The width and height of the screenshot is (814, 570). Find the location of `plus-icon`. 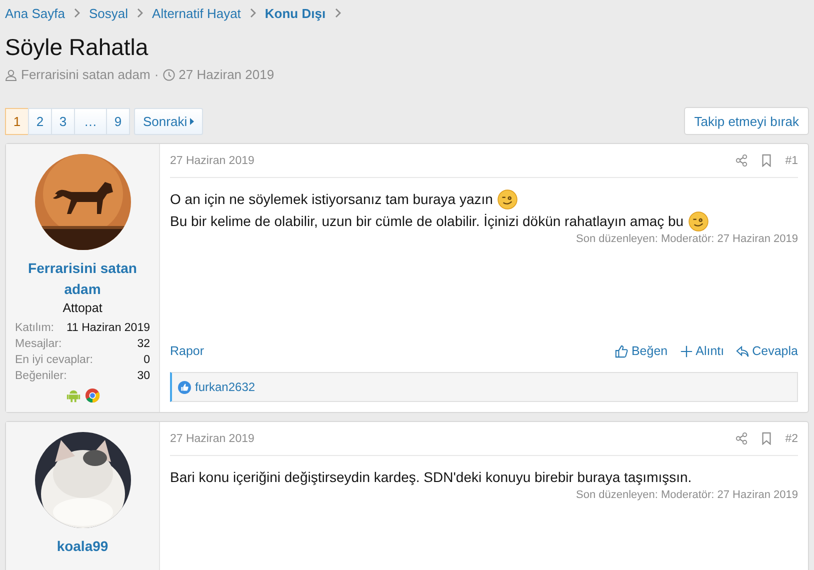

plus-icon is located at coordinates (686, 351).